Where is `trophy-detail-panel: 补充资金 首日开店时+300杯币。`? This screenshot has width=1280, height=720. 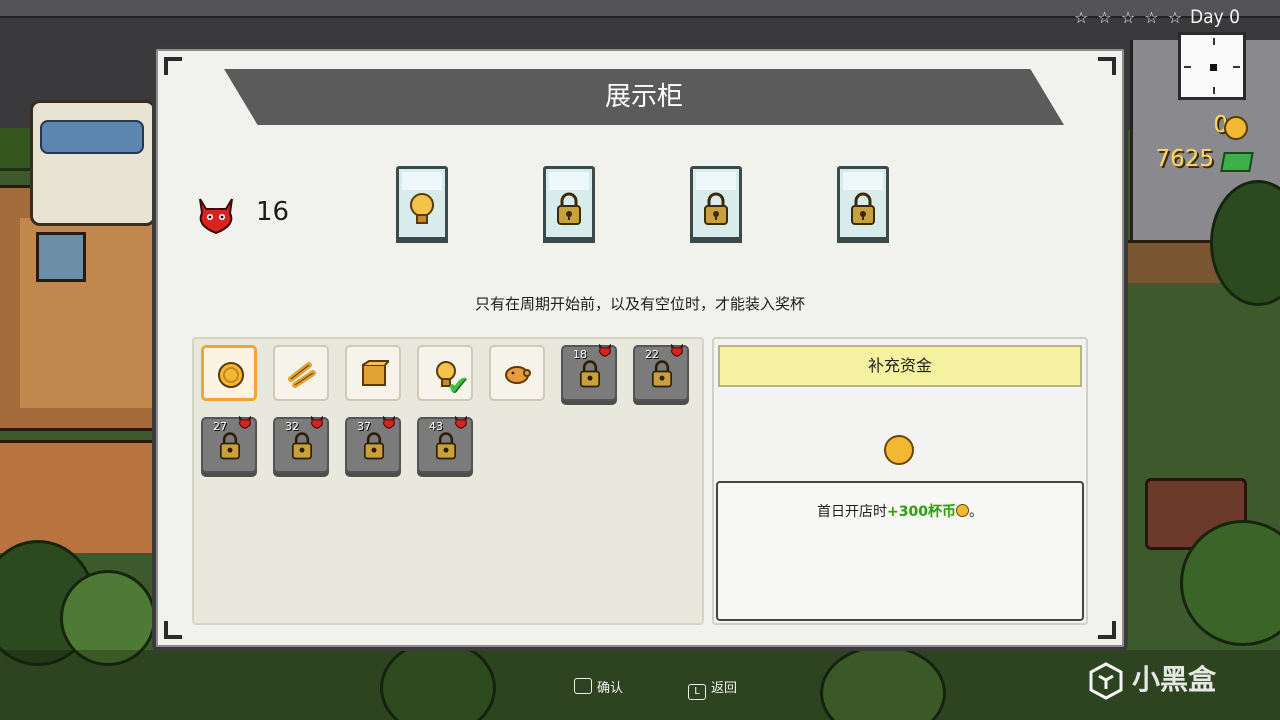
trophy-detail-panel: 补充资金 首日开店时+300杯币。 is located at coordinates (900, 481).